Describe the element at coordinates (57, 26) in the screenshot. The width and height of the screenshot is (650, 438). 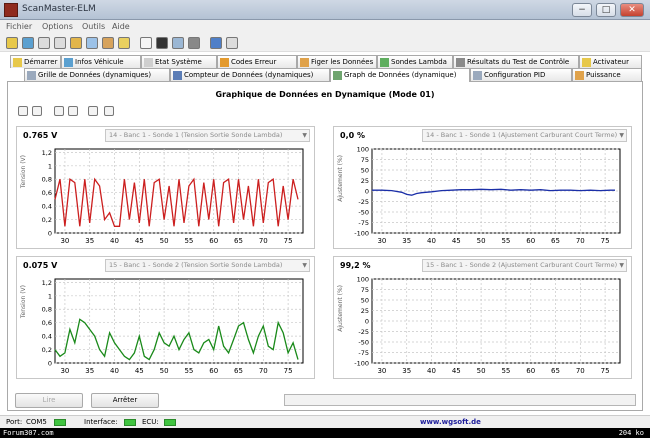
I see `menu-options: Options` at that location.